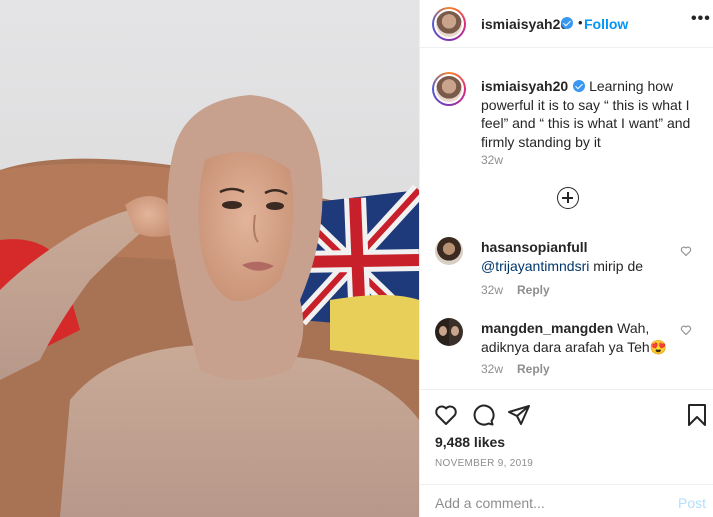 The width and height of the screenshot is (713, 517). What do you see at coordinates (547, 328) in the screenshot?
I see `commenter-username: mangden_mangden` at bounding box center [547, 328].